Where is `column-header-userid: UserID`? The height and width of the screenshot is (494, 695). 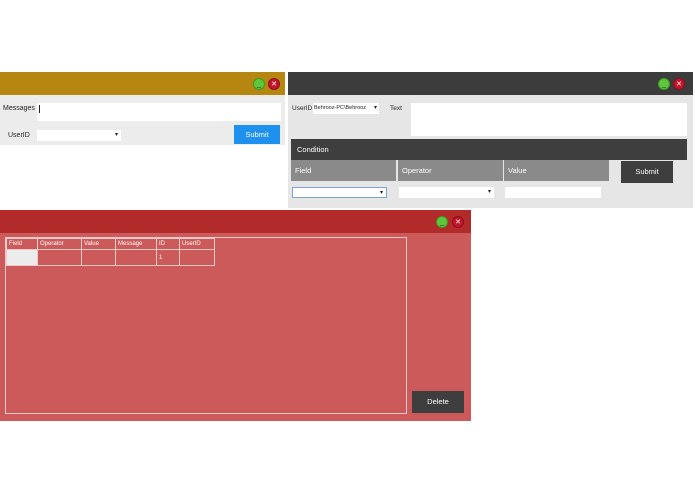
column-header-userid: UserID is located at coordinates (197, 244).